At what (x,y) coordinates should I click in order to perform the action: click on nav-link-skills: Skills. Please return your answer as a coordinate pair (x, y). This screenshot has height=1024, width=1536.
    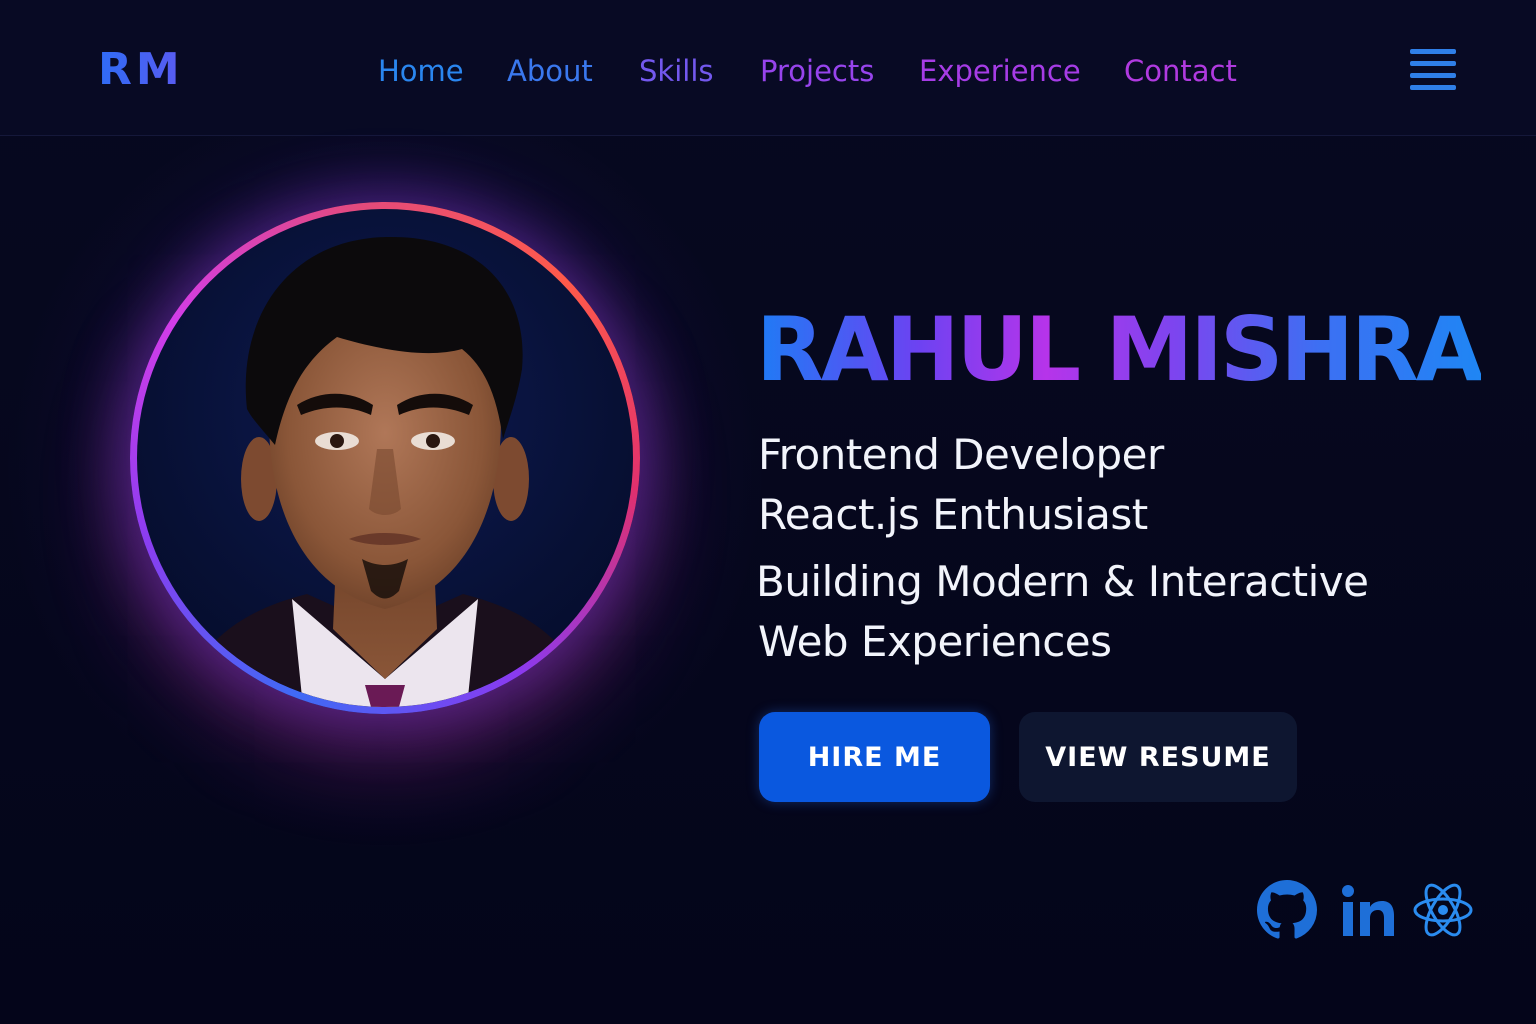
    Looking at the image, I should click on (676, 71).